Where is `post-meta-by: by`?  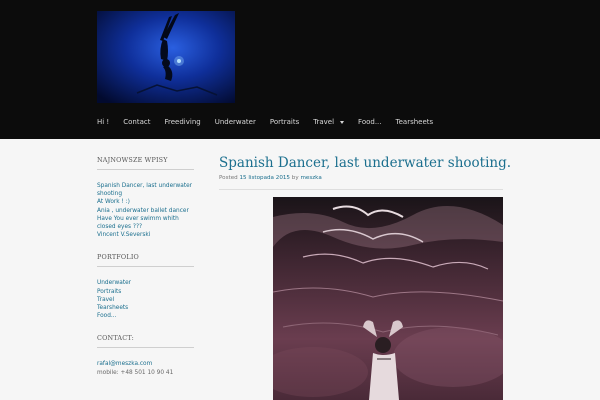
post-meta-by: by is located at coordinates (295, 178).